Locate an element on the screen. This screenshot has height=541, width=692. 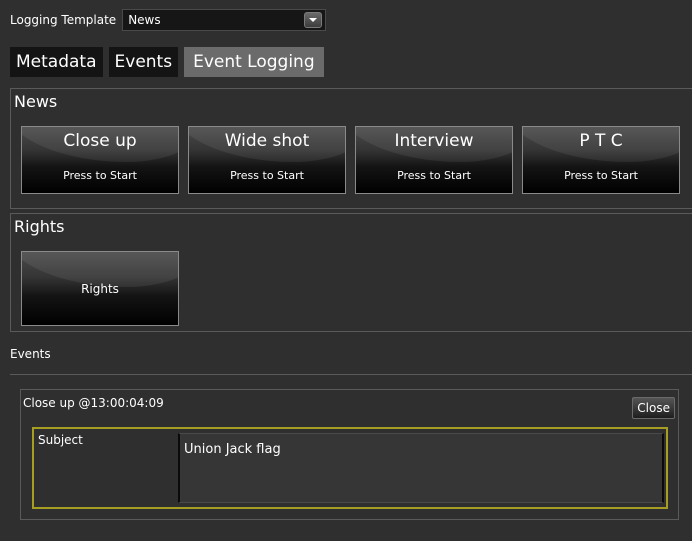
subject-input: Union Jack flag is located at coordinates (421, 468).